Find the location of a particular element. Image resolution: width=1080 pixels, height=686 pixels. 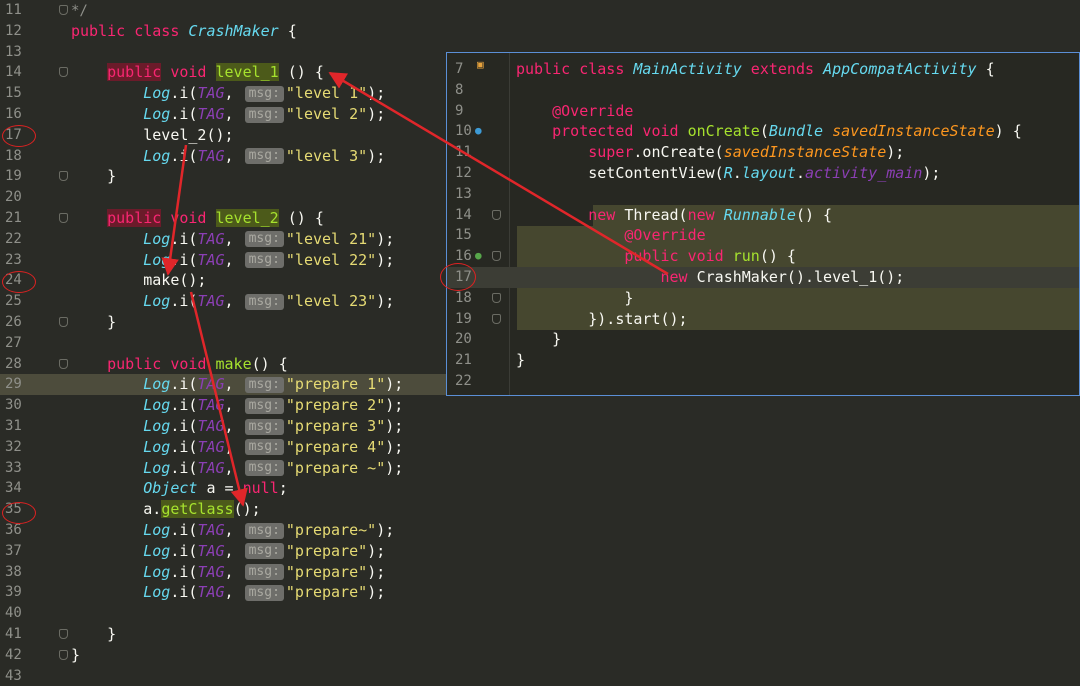

popup-line-17-marker is located at coordinates (458, 277).